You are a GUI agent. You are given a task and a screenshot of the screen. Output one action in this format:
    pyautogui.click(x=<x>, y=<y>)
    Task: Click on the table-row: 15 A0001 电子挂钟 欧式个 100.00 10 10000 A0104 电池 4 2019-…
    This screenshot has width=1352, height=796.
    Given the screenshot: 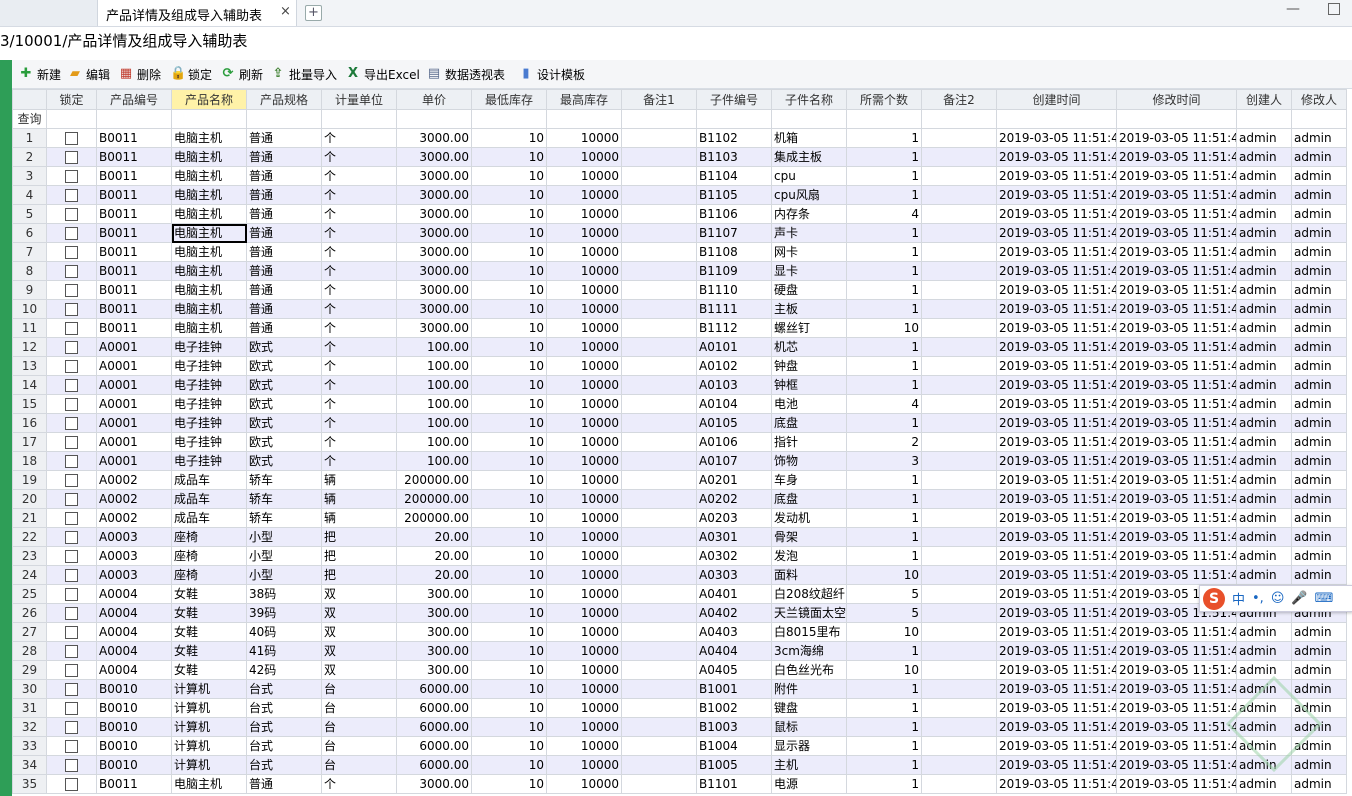 What is the action you would take?
    pyautogui.click(x=679, y=404)
    